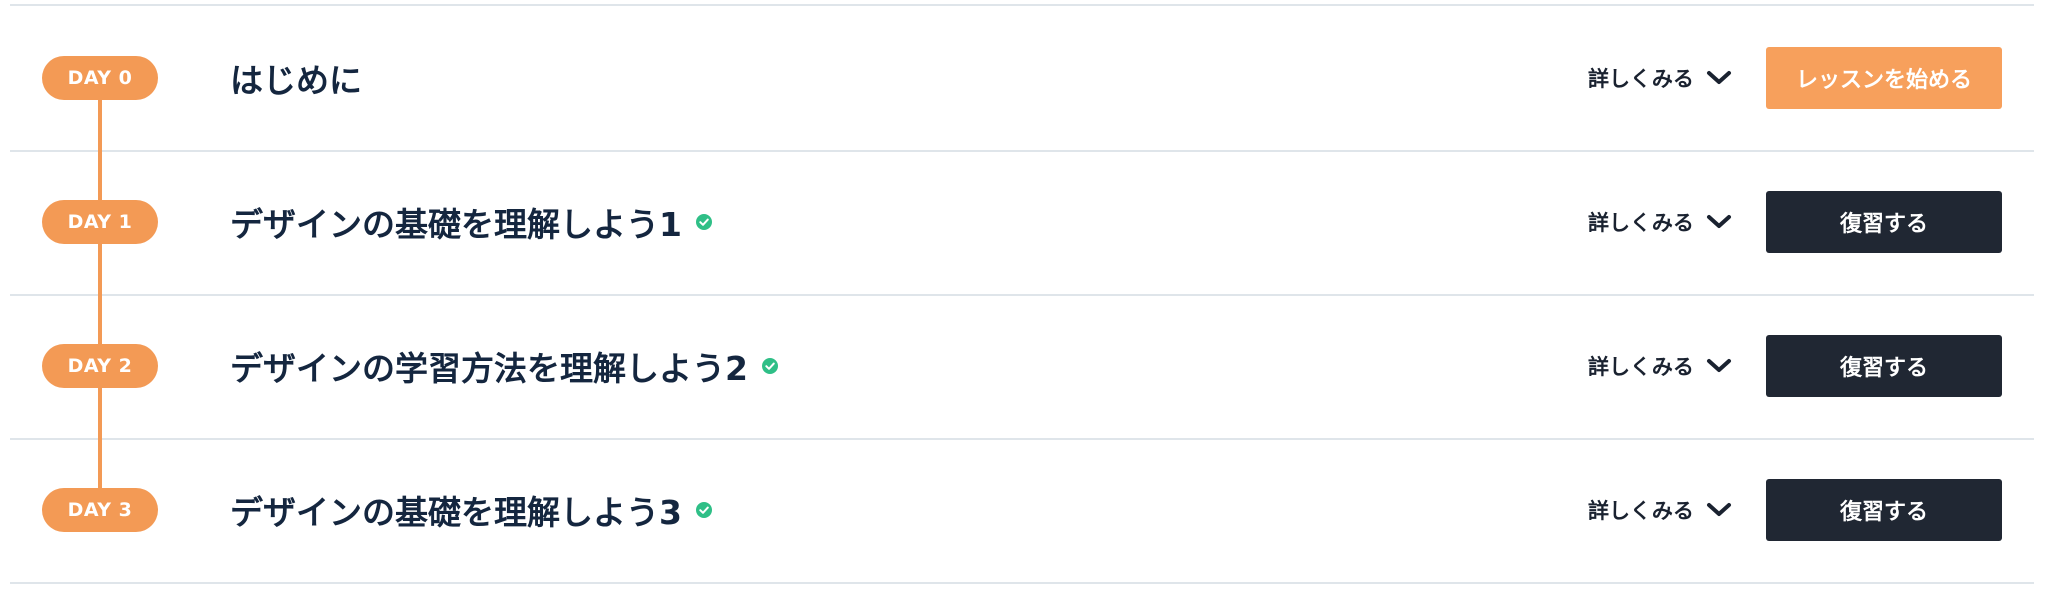 This screenshot has width=2048, height=607. I want to click on lesson-title-wrap: はじめに, so click(296, 78).